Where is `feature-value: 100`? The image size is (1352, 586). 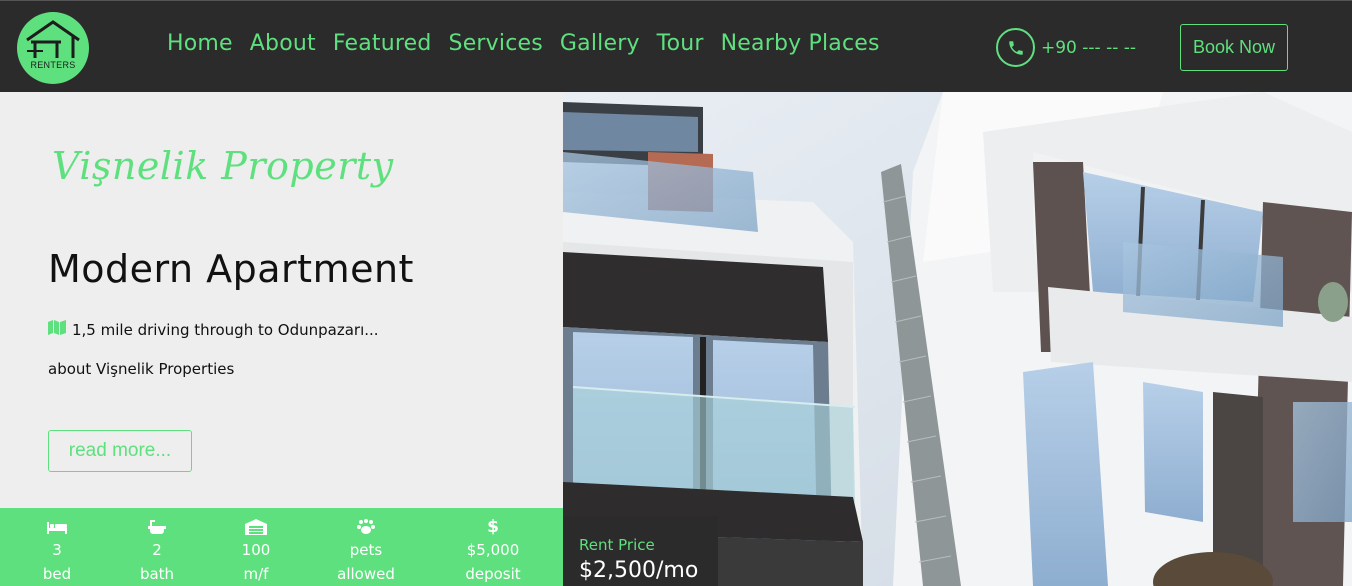 feature-value: 100 is located at coordinates (256, 550).